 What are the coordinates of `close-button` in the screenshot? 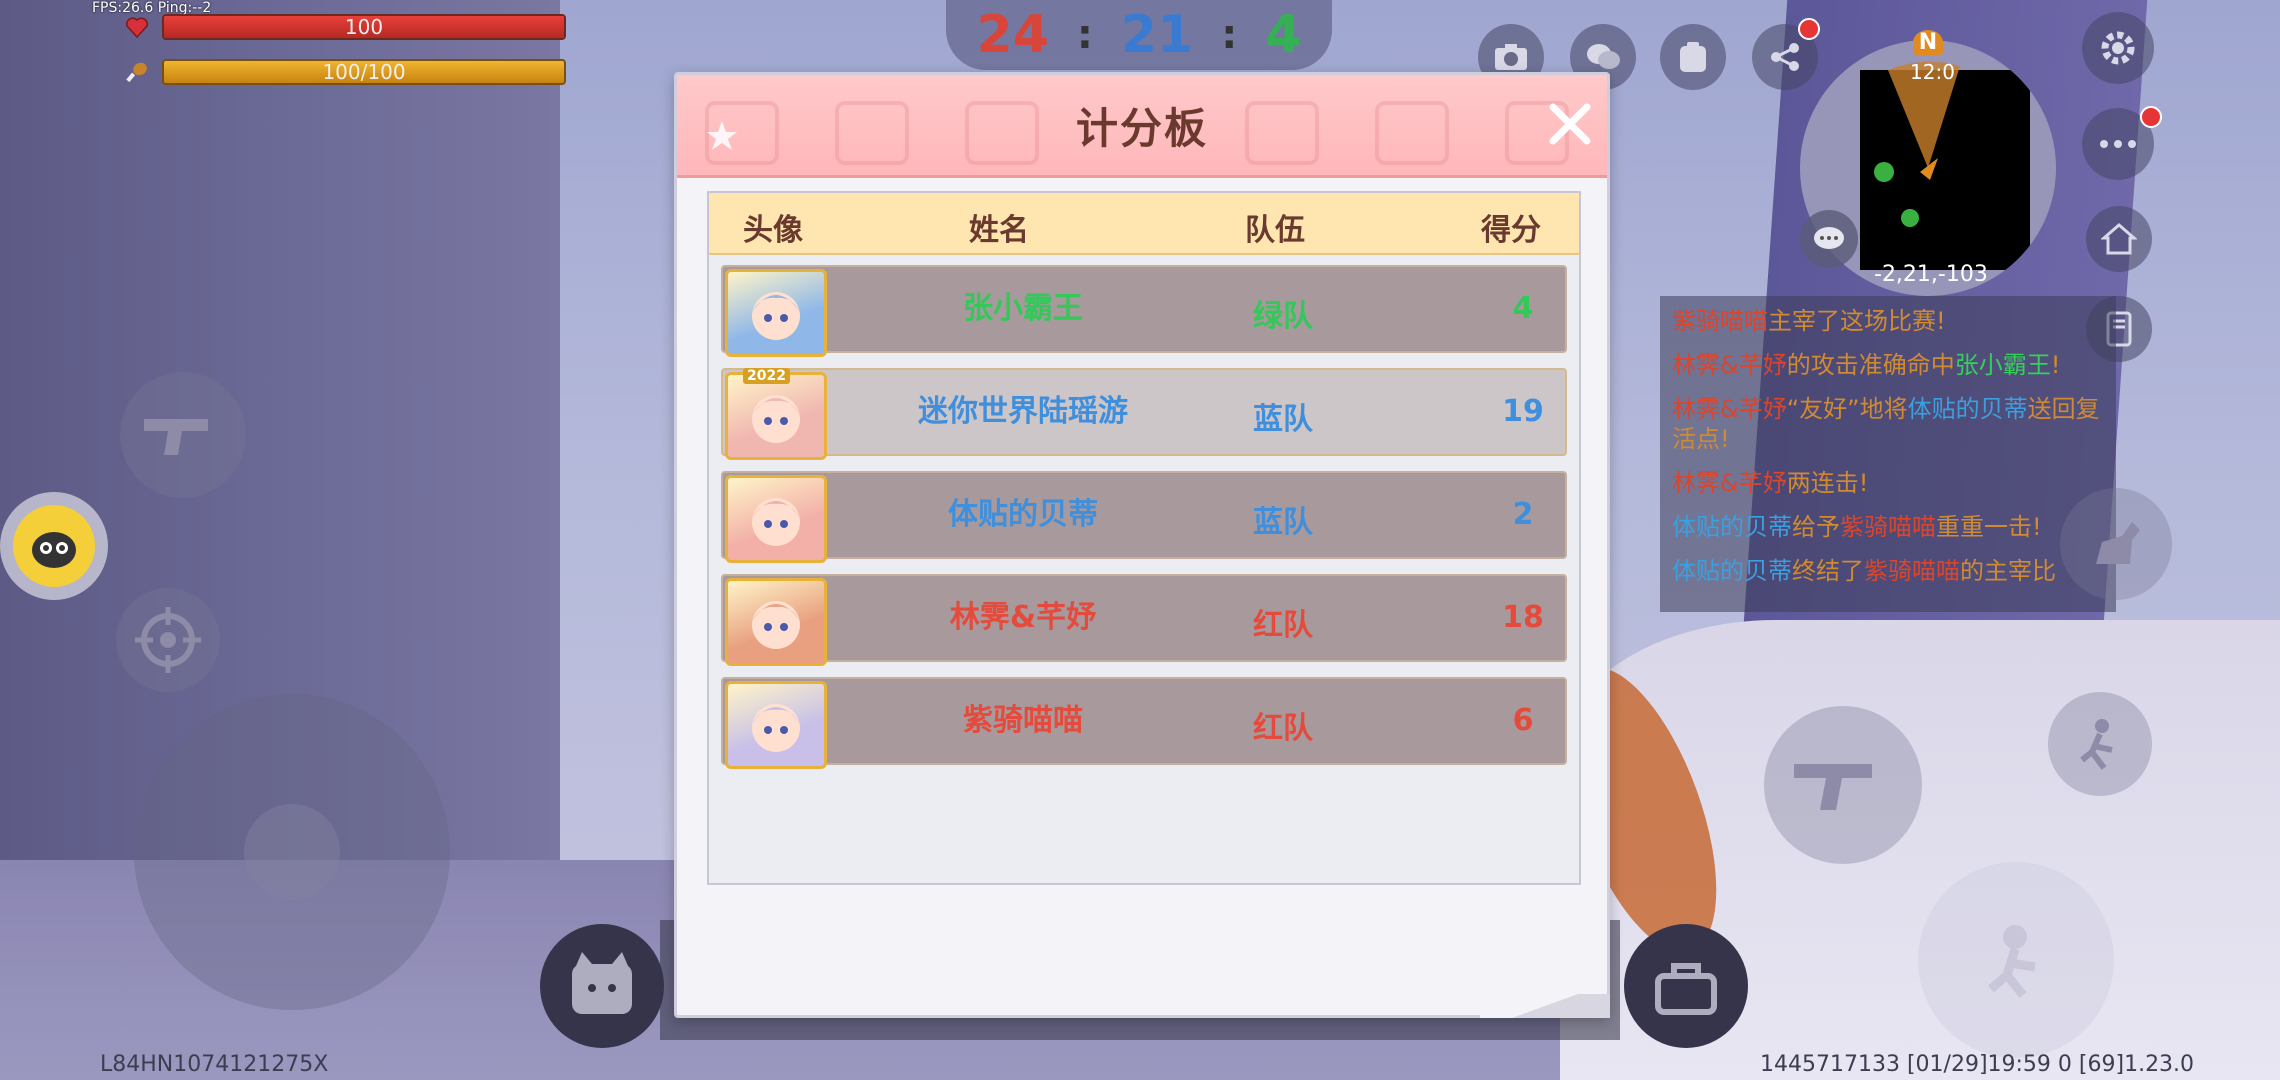 It's located at (1570, 124).